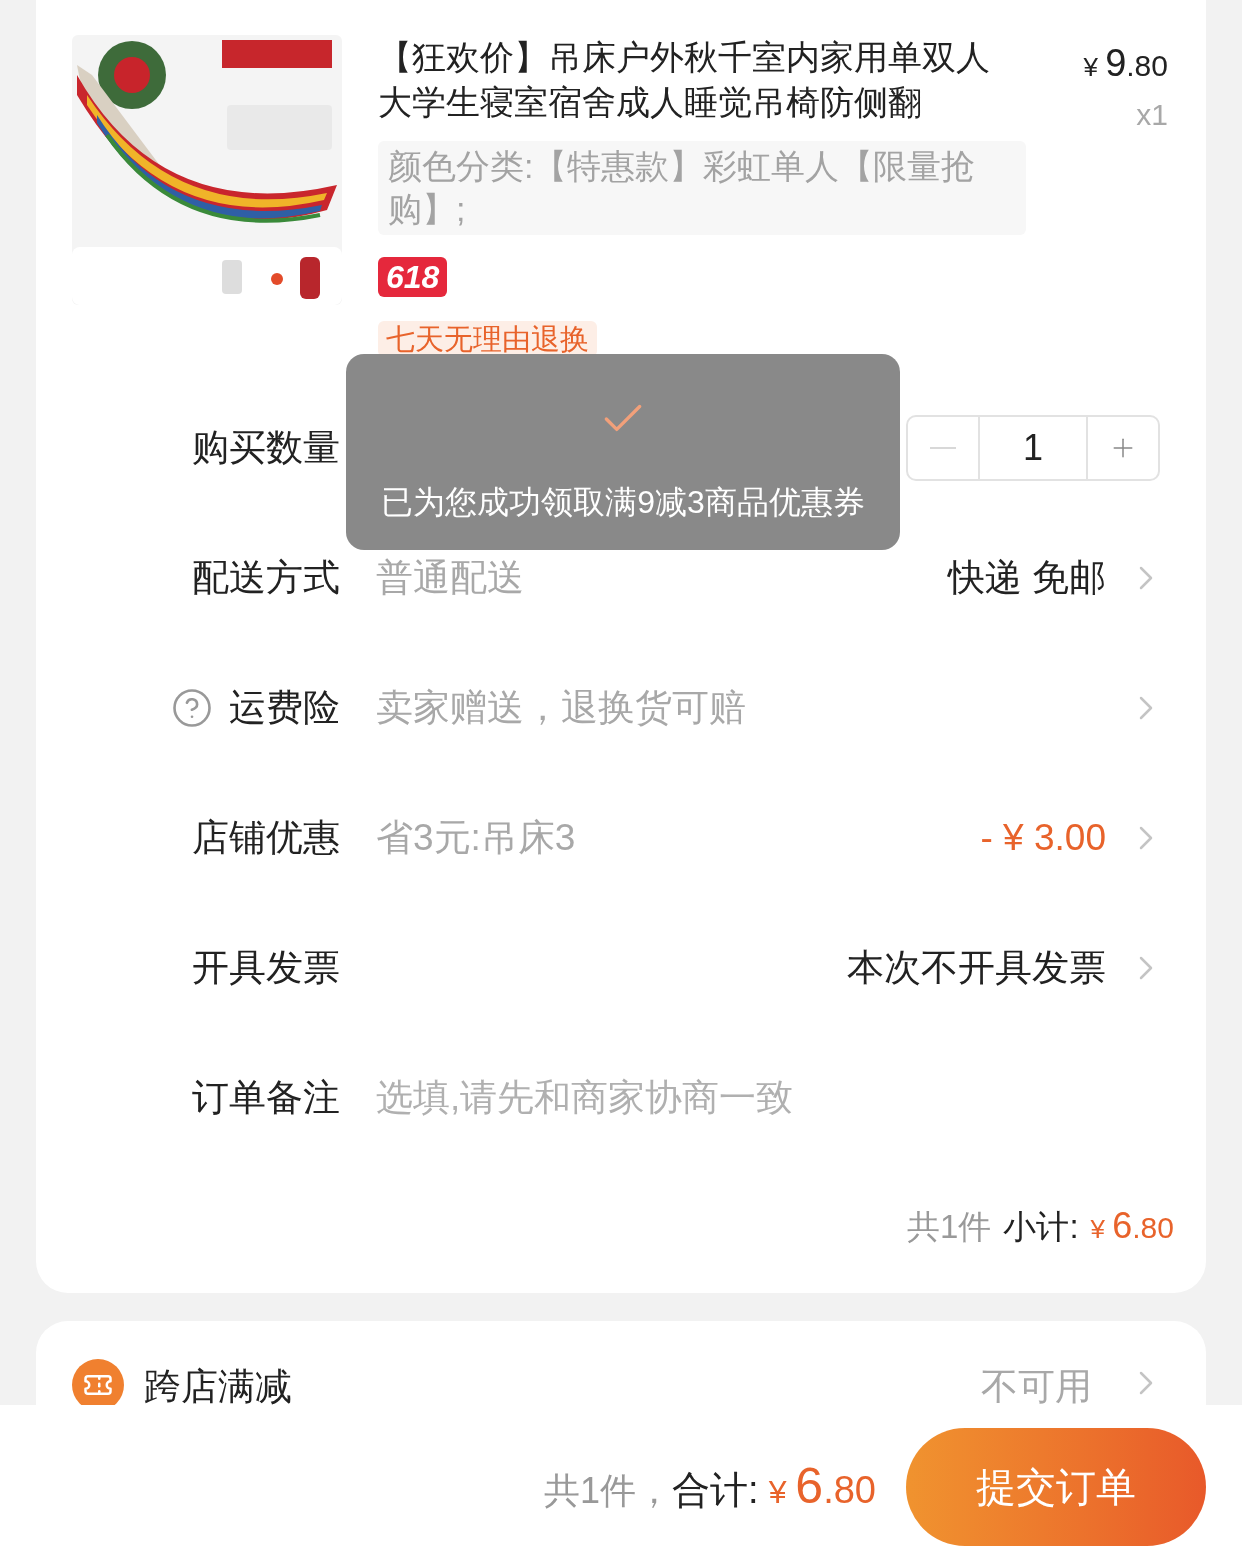 The width and height of the screenshot is (1242, 1568). Describe the element at coordinates (266, 448) in the screenshot. I see `row-label: 购买数量` at that location.